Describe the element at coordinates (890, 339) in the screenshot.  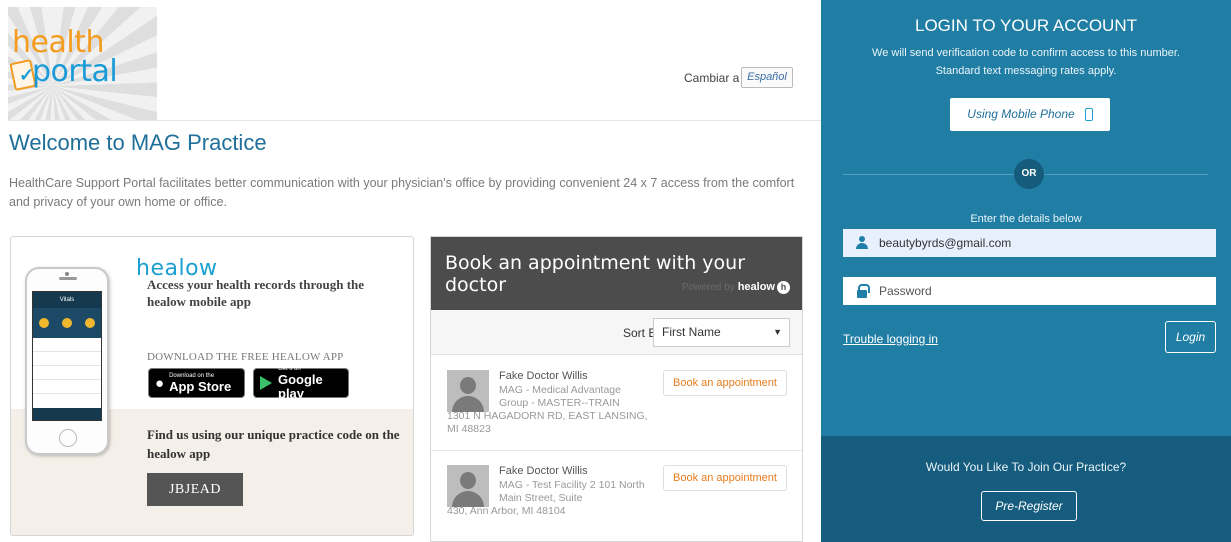
I see `trouble-logging-in-link: Trouble logging in` at that location.